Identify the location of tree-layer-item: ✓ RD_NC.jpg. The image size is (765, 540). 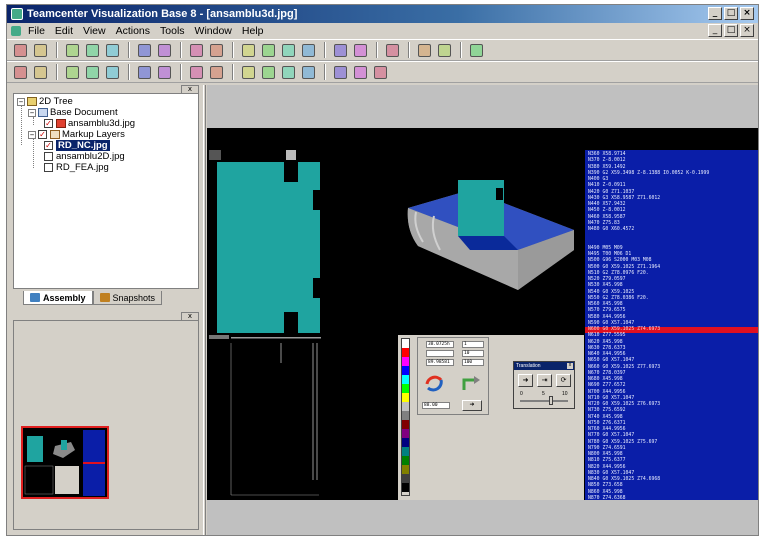
(77, 145).